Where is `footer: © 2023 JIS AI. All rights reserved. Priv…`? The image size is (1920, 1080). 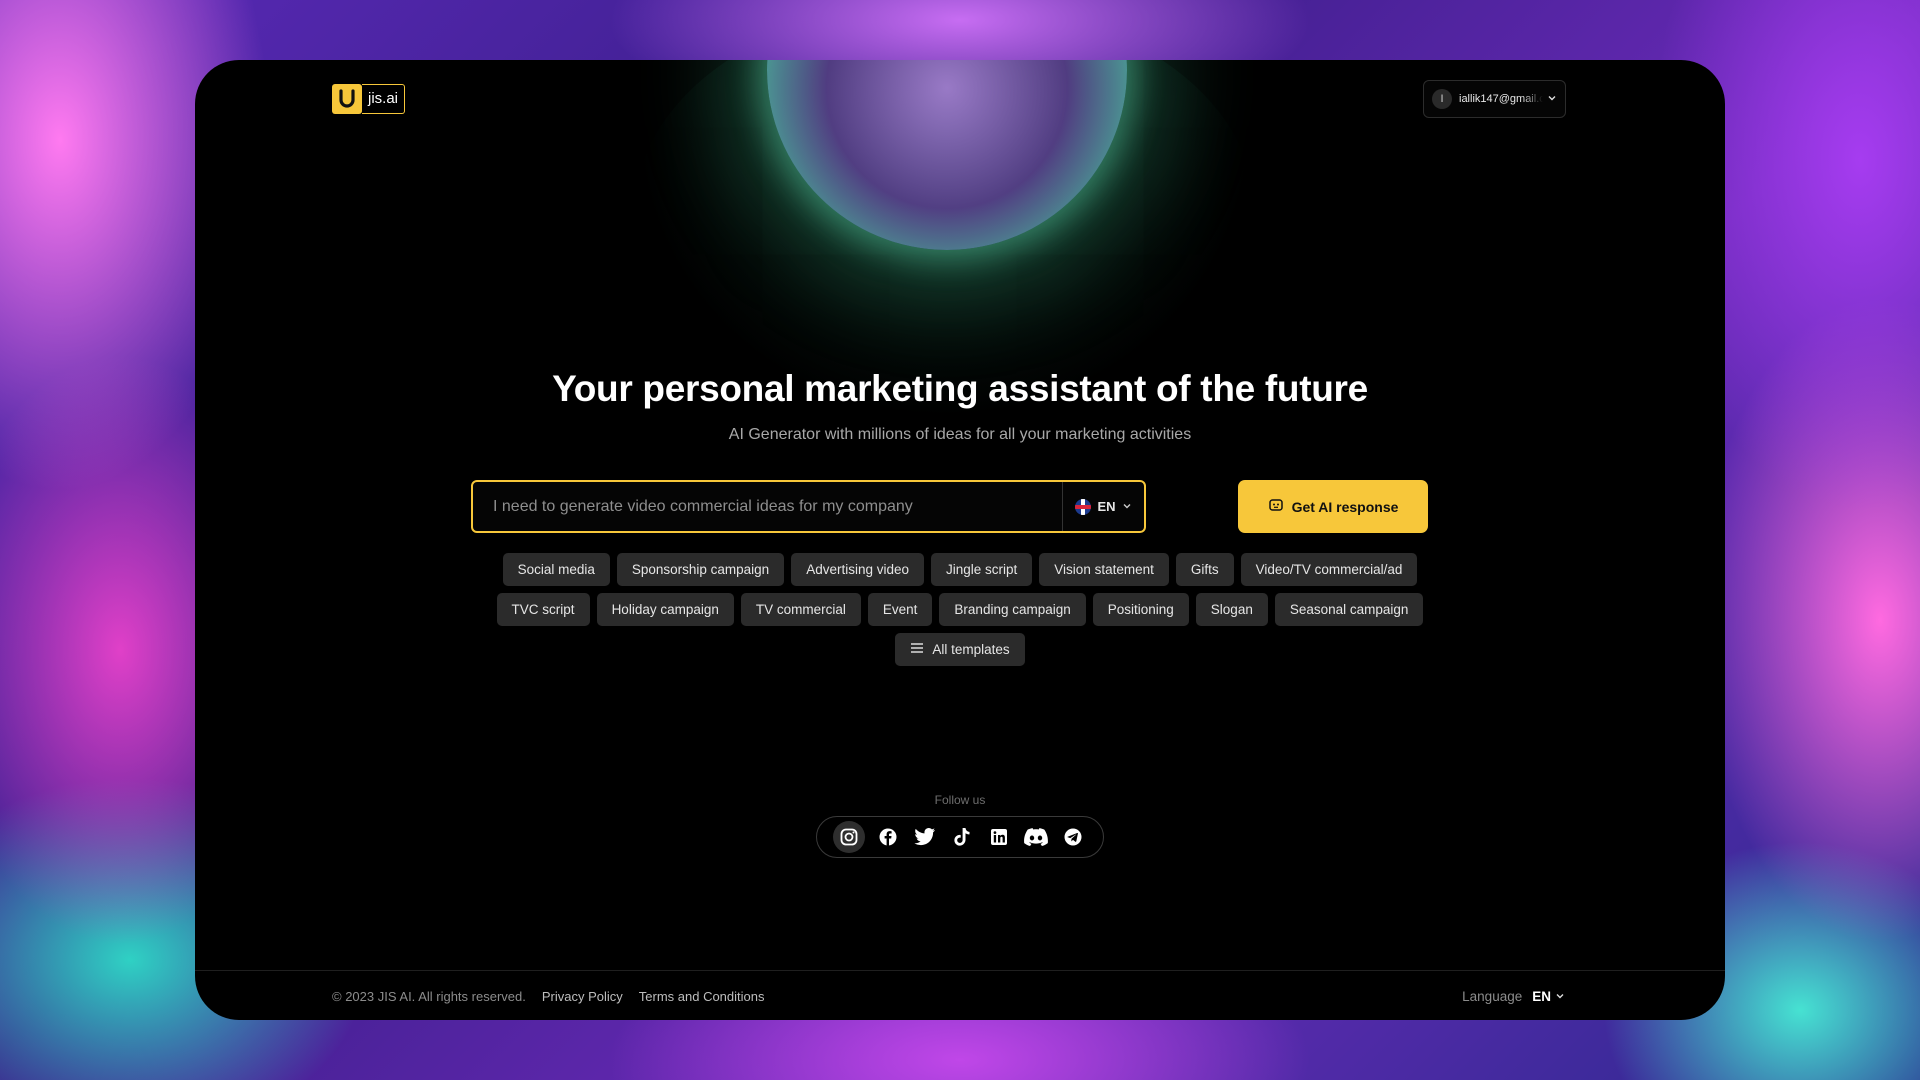 footer: © 2023 JIS AI. All rights reserved. Priv… is located at coordinates (960, 995).